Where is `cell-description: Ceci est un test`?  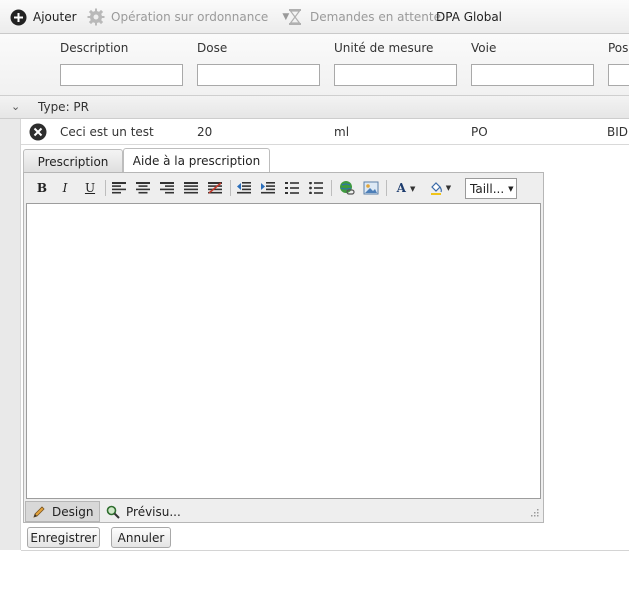
cell-description: Ceci est un test is located at coordinates (107, 132).